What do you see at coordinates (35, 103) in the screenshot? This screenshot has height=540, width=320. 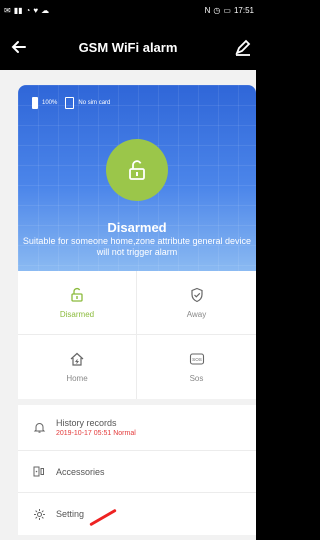 I see `battery-icon` at bounding box center [35, 103].